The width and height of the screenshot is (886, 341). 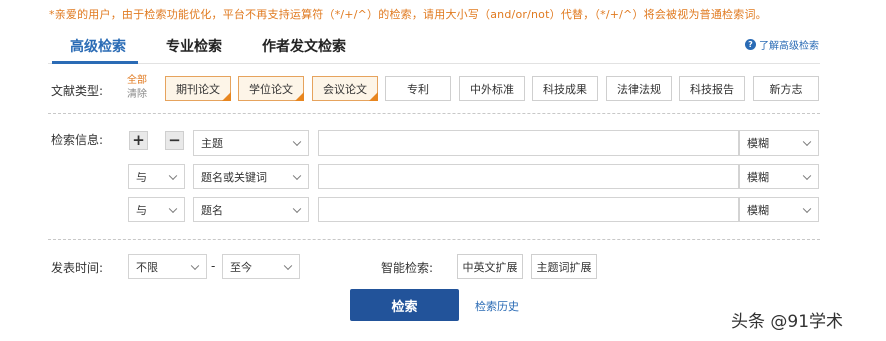 What do you see at coordinates (137, 95) in the screenshot?
I see `clear-link: 清除` at bounding box center [137, 95].